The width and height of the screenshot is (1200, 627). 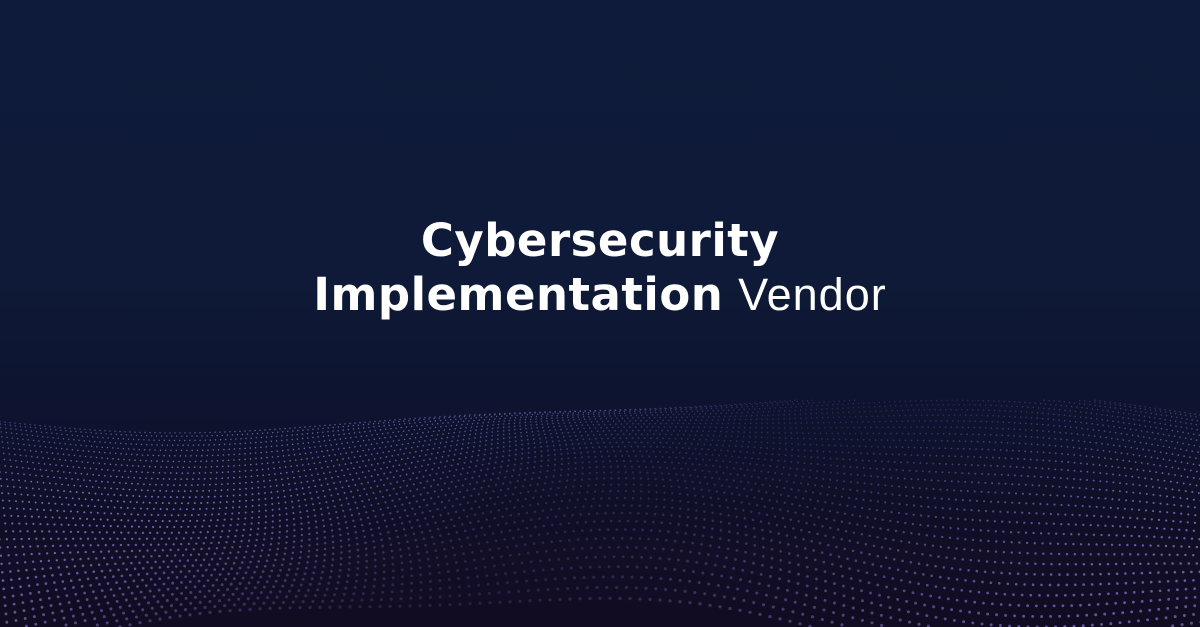 What do you see at coordinates (518, 294) in the screenshot?
I see `headline-word-implementation: Implementation` at bounding box center [518, 294].